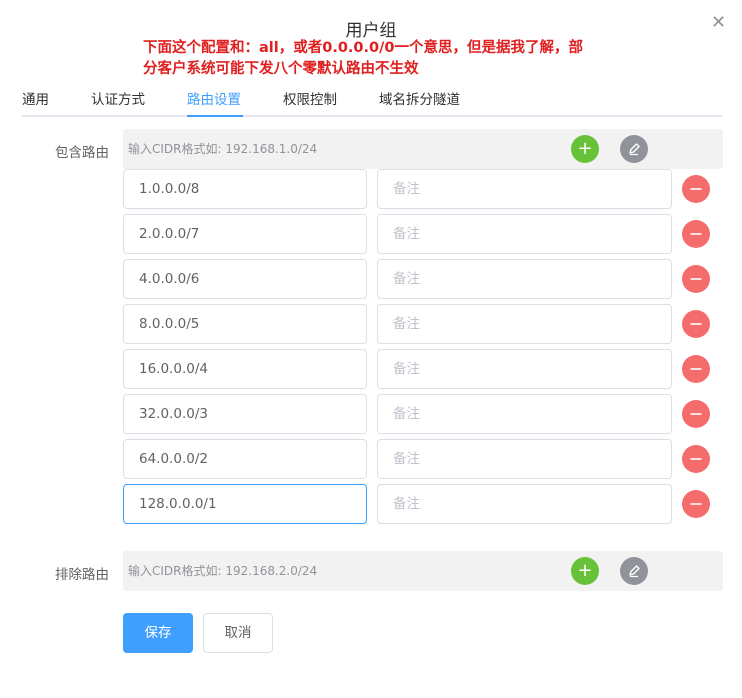  What do you see at coordinates (201, 48) in the screenshot?
I see `notice-part1: 下面这个配置和：` at bounding box center [201, 48].